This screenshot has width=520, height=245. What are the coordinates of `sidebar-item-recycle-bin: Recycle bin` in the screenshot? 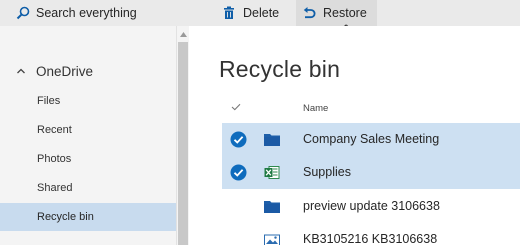 It's located at (88, 217).